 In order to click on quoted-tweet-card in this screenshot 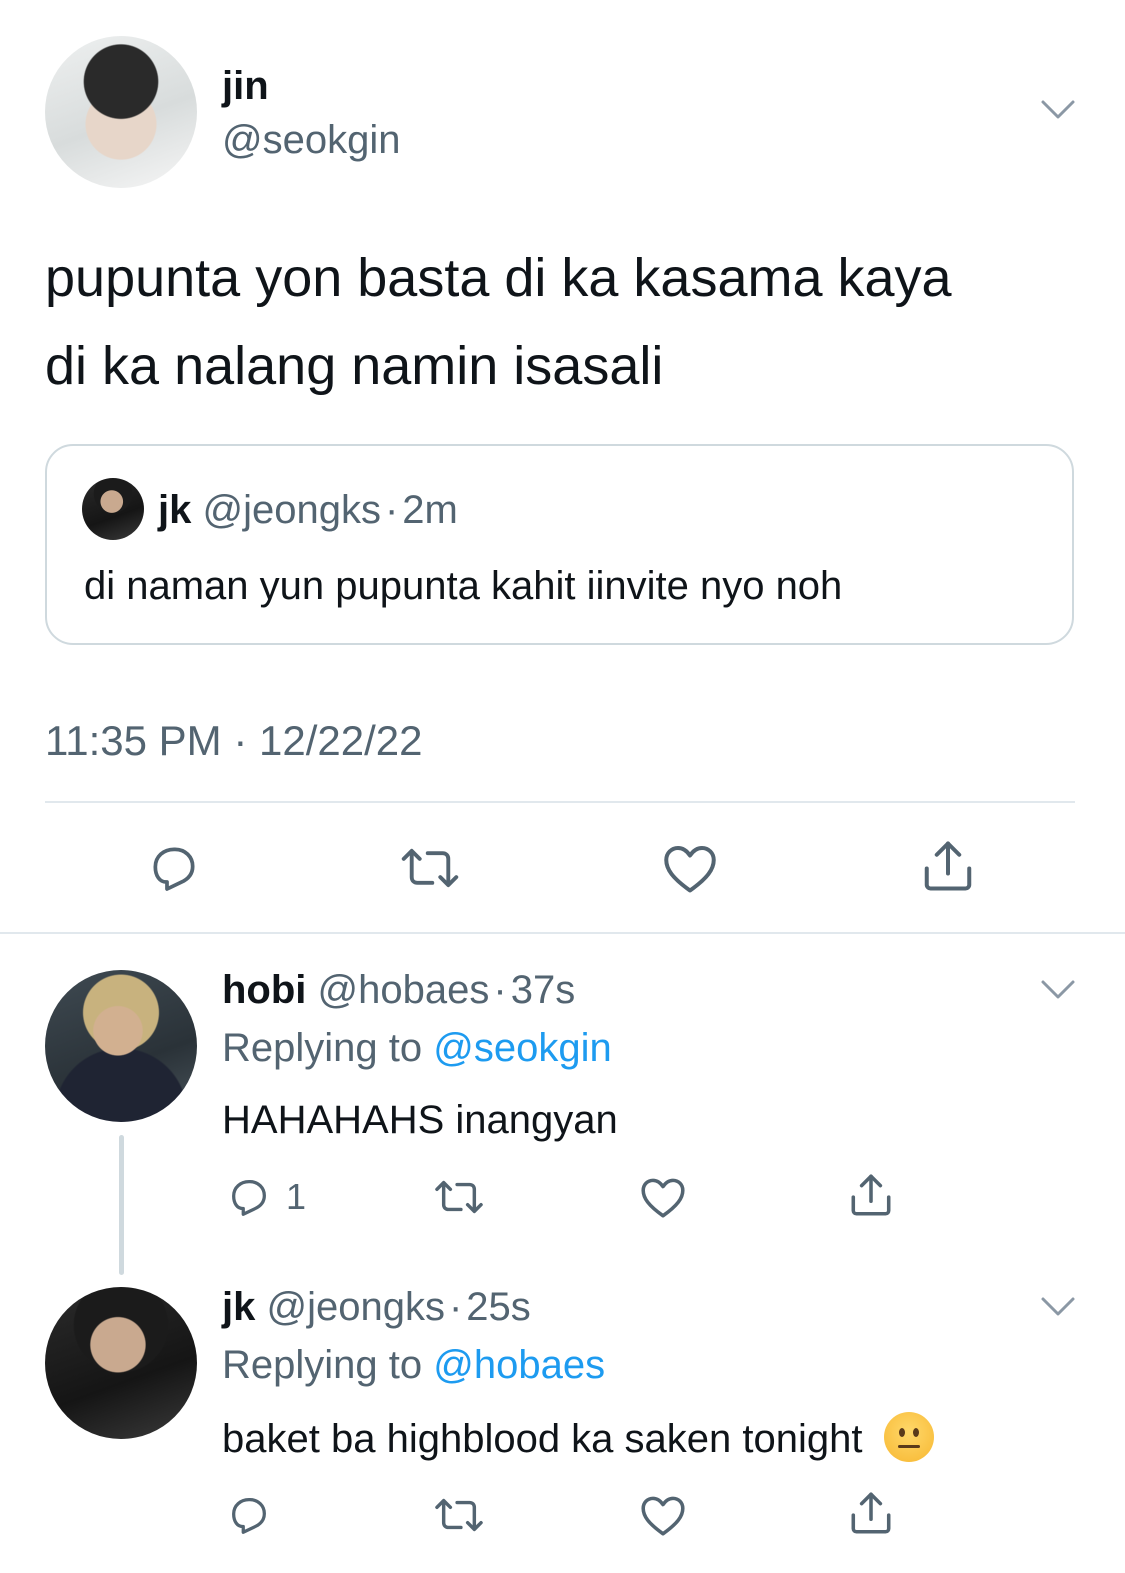, I will do `click(559, 544)`.